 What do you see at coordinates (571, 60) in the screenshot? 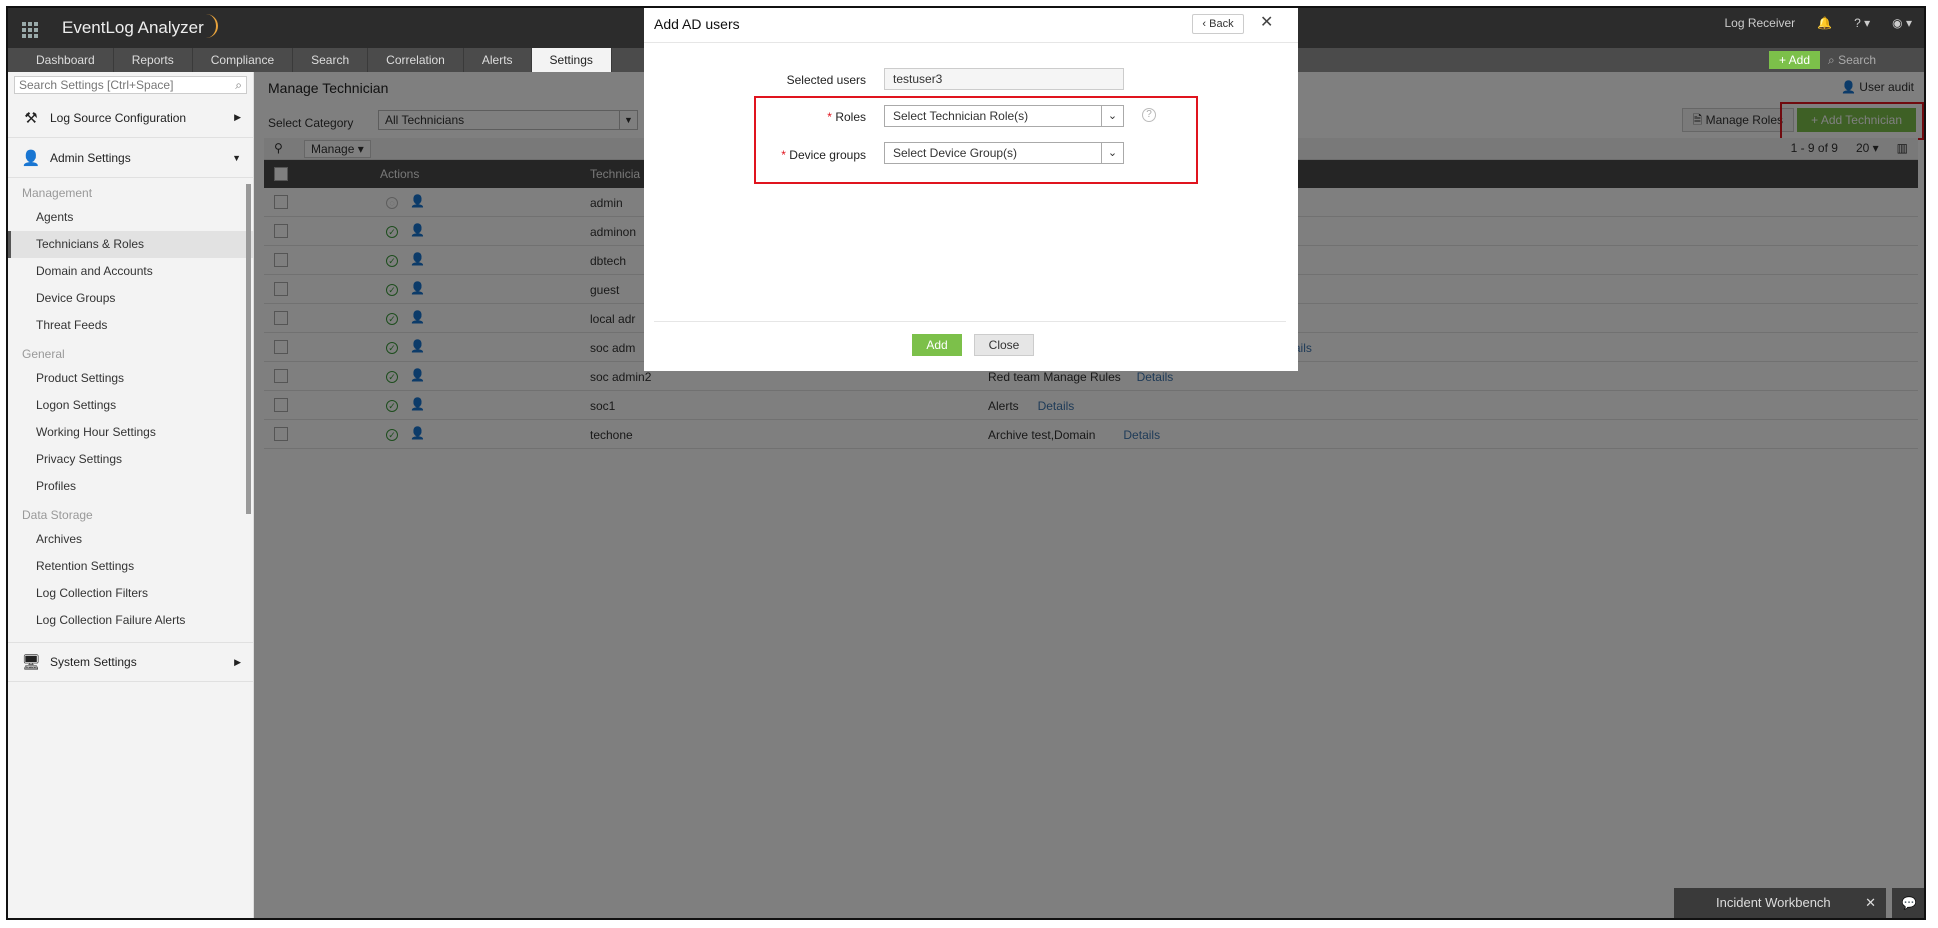
I see `tab-settings: Settings` at bounding box center [571, 60].